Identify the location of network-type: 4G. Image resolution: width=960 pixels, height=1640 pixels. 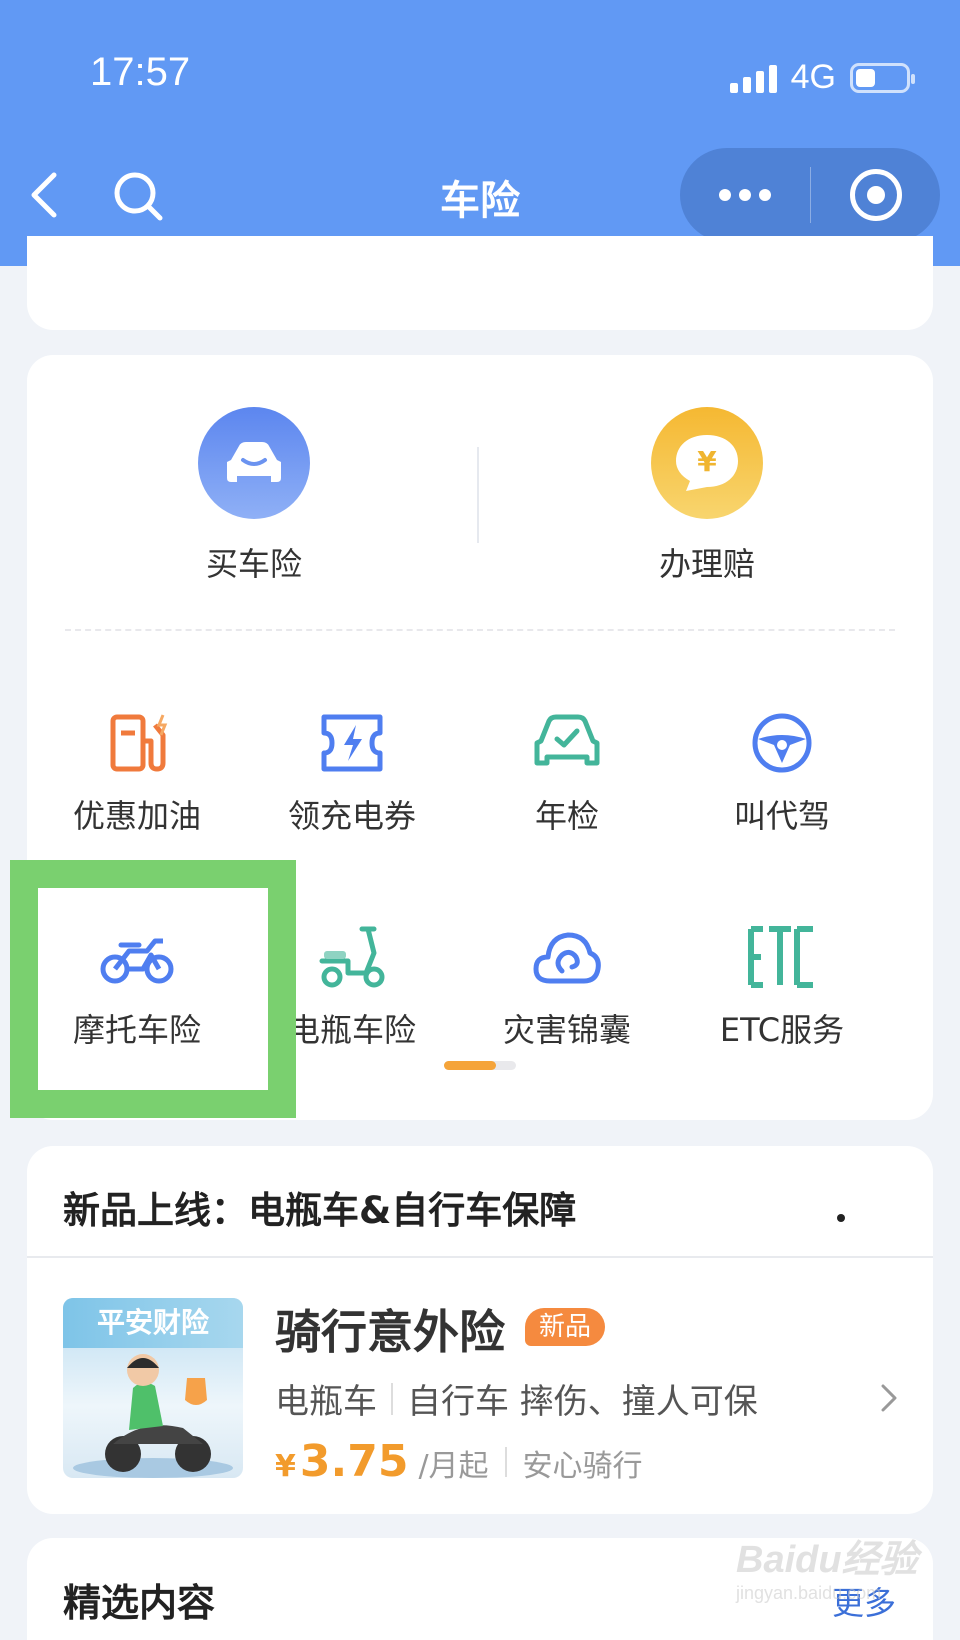
(813, 77).